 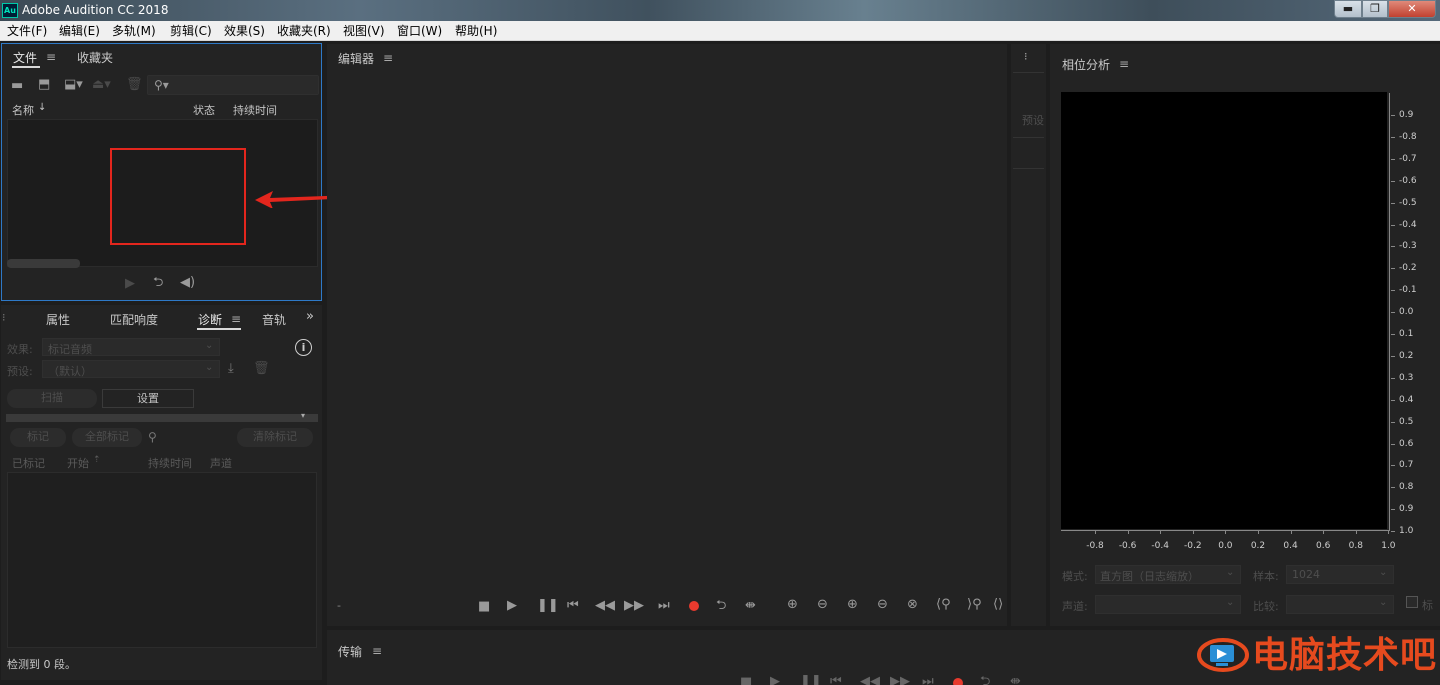 What do you see at coordinates (304, 31) in the screenshot?
I see `menu-favorites: 收藏夹(R)` at bounding box center [304, 31].